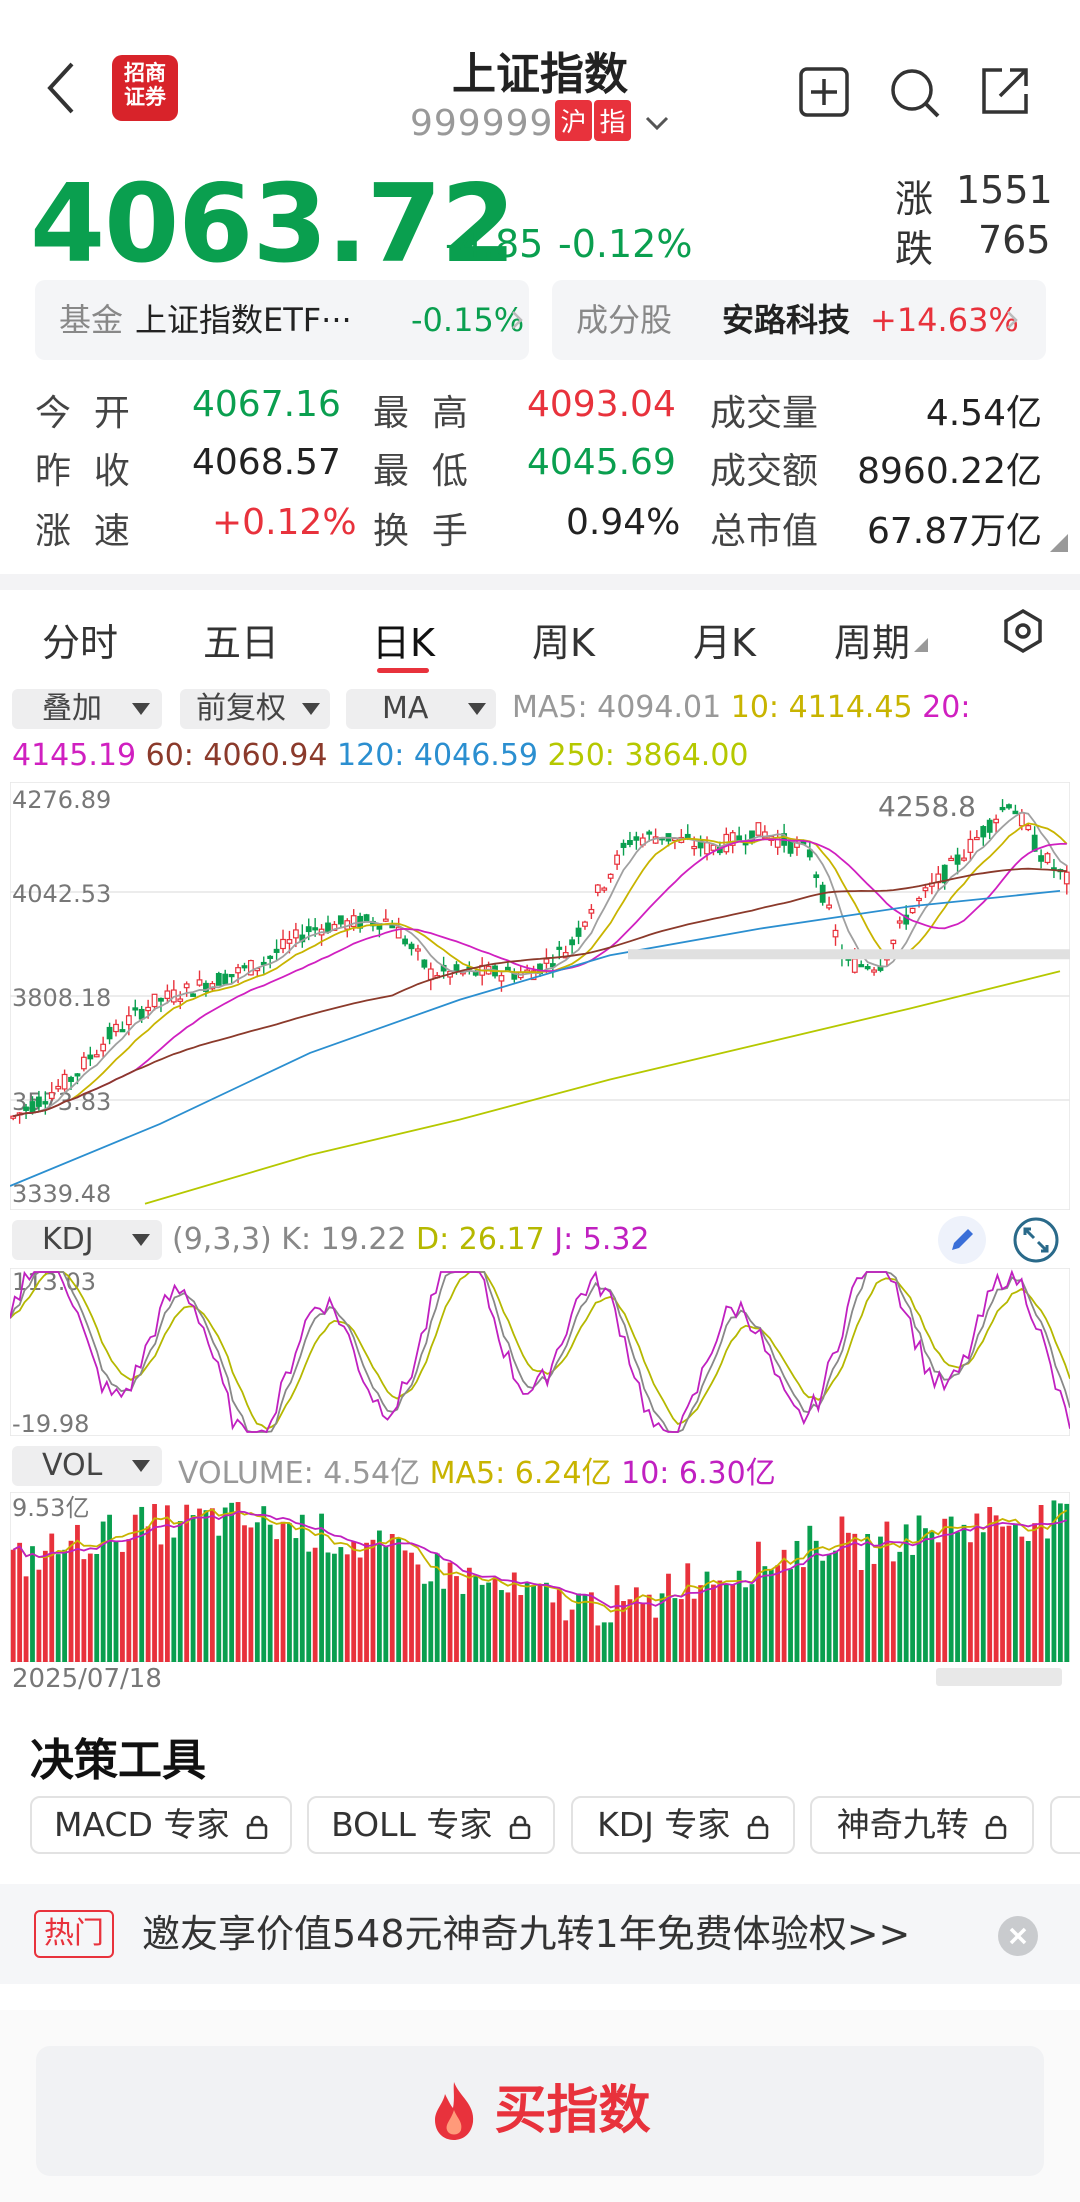 The height and width of the screenshot is (2202, 1080). I want to click on component-name: 安路科技, so click(786, 320).